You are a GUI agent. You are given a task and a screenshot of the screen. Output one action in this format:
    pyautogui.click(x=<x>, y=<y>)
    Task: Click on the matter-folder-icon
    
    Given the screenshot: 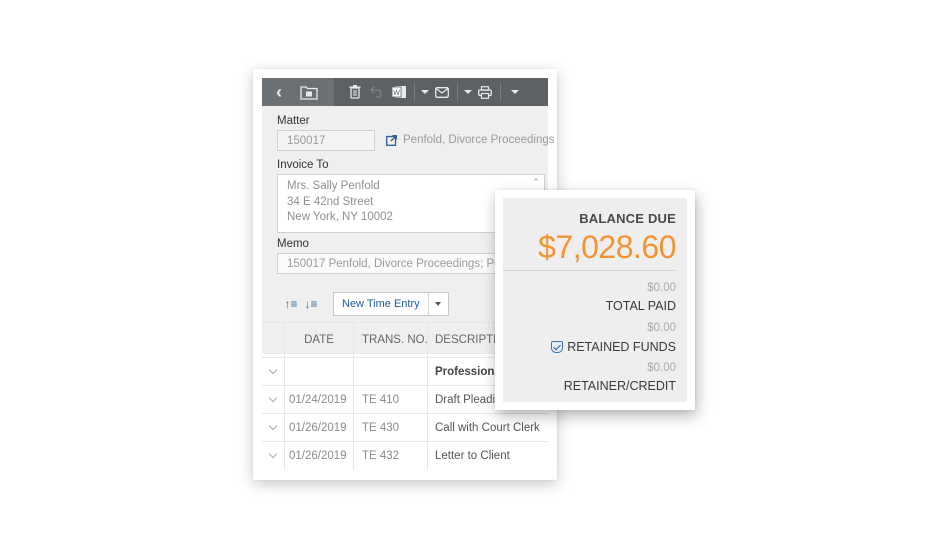 What is the action you would take?
    pyautogui.click(x=309, y=92)
    